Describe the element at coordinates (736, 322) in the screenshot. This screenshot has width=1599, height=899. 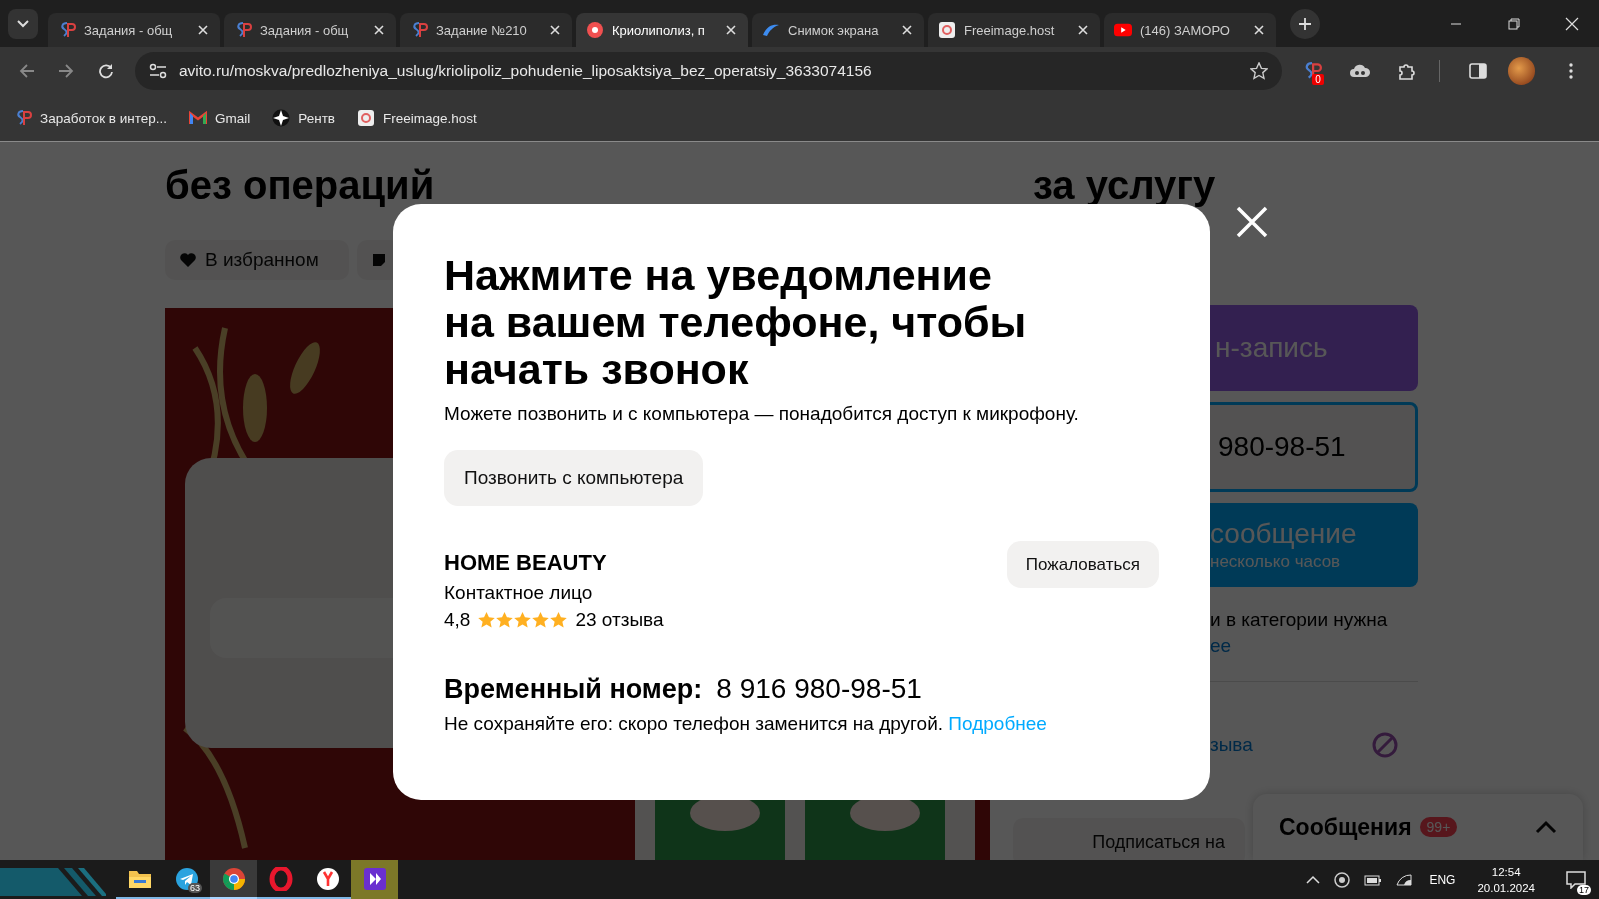
I see `dialog-title: Нажмите на уведомление на вашем телефоне, чтобы начать звонок` at that location.